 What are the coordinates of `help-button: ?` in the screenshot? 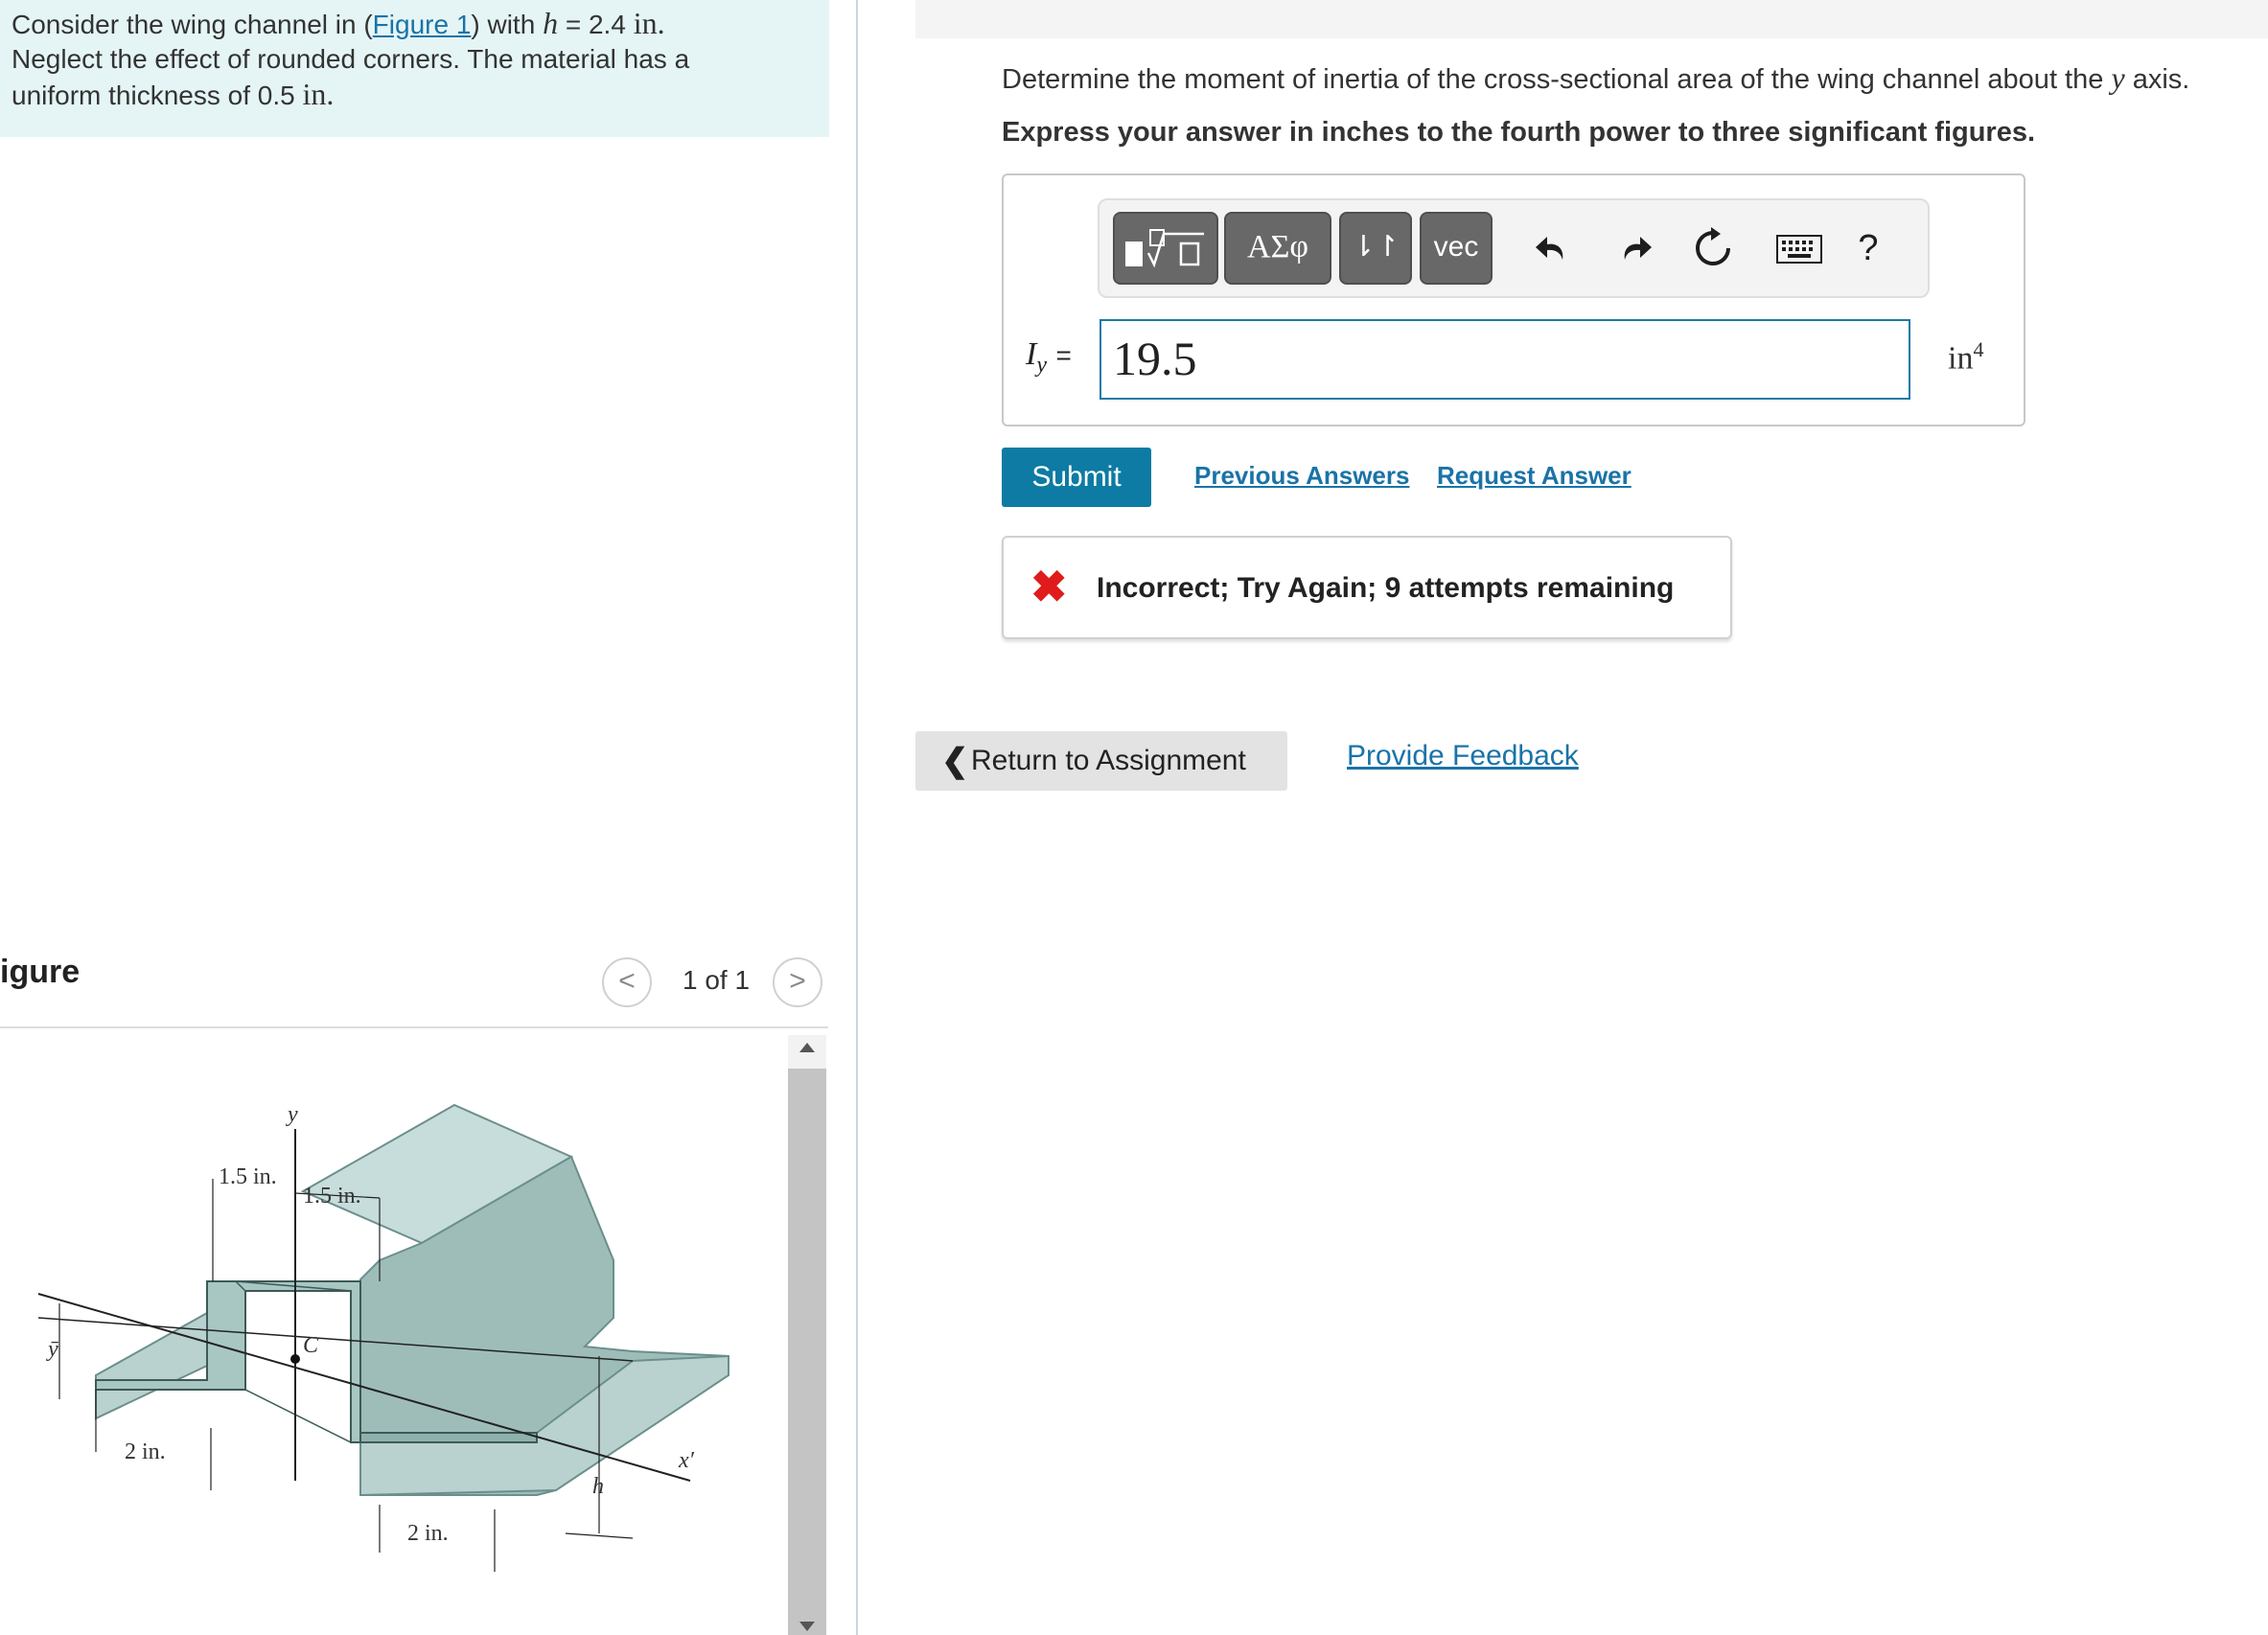 It's located at (1868, 248).